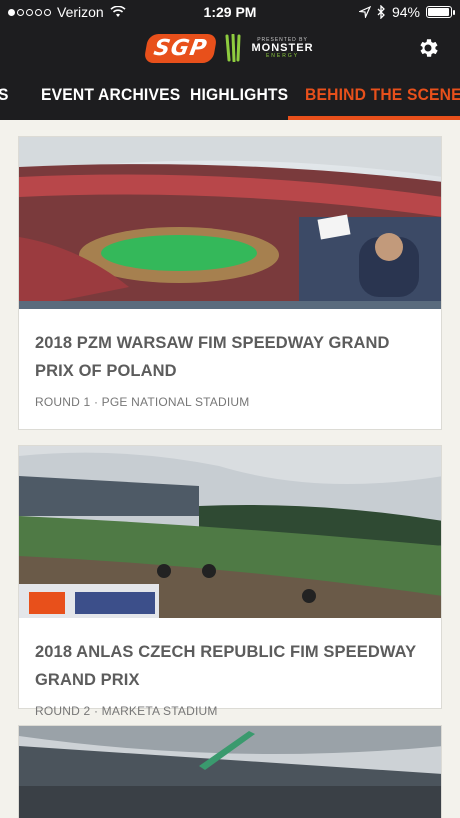 This screenshot has height=818, width=460. Describe the element at coordinates (181, 48) in the screenshot. I see `sgp-logo: SGP` at that location.